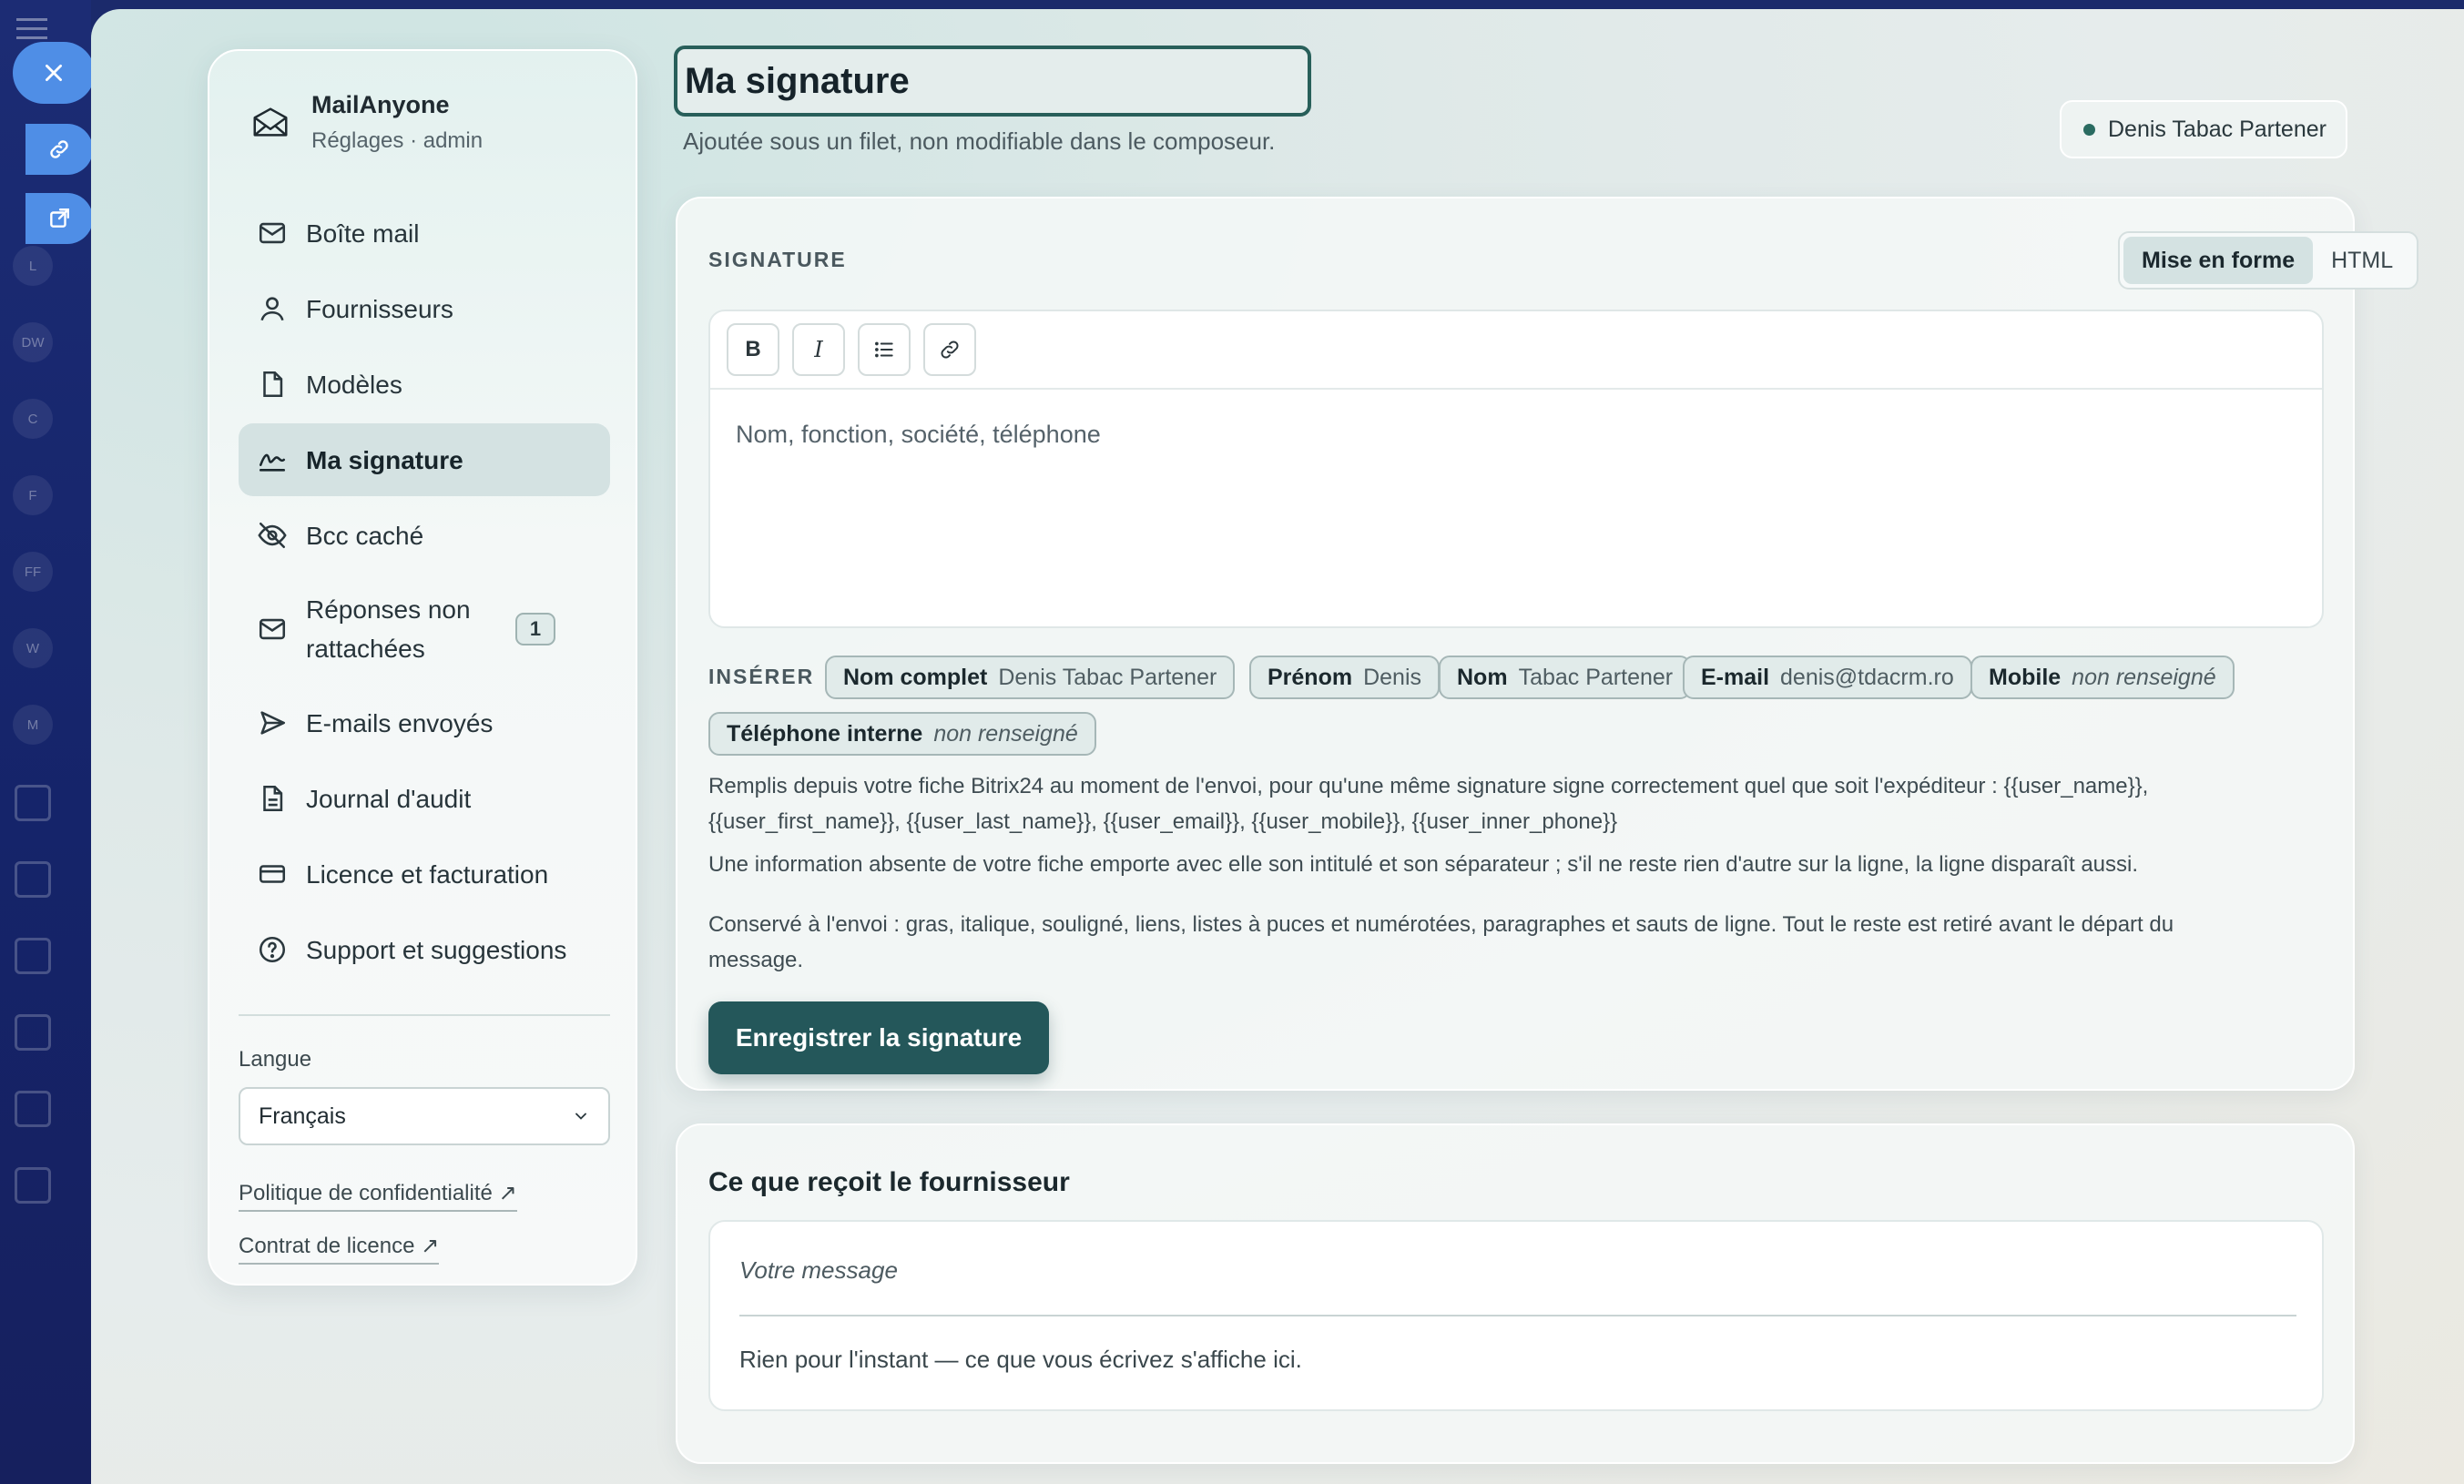 This screenshot has height=1484, width=2464. What do you see at coordinates (915, 677) in the screenshot?
I see `chip-key: Nom complet` at bounding box center [915, 677].